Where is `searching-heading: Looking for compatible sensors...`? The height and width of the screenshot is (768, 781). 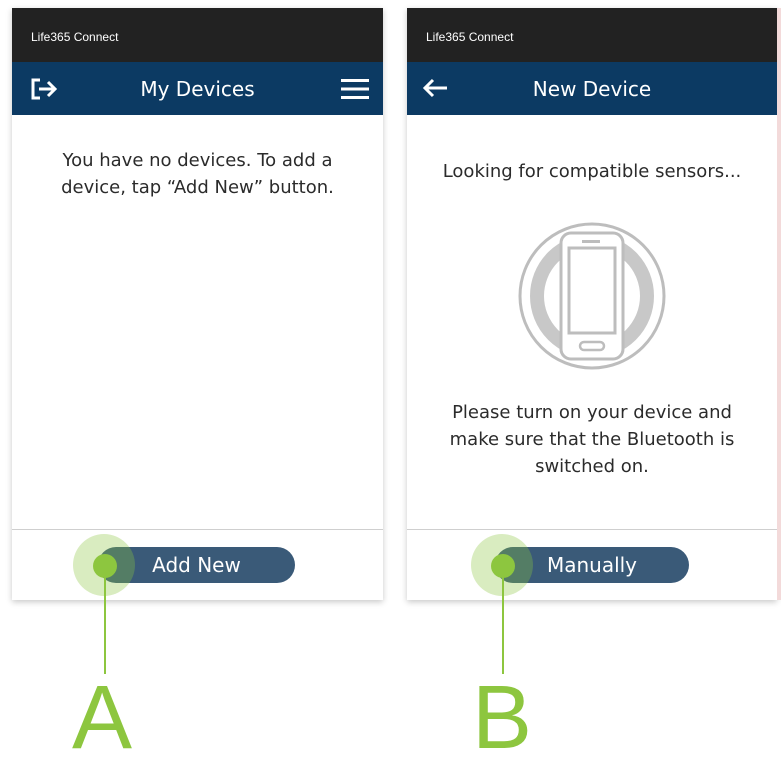
searching-heading: Looking for compatible sensors... is located at coordinates (592, 171).